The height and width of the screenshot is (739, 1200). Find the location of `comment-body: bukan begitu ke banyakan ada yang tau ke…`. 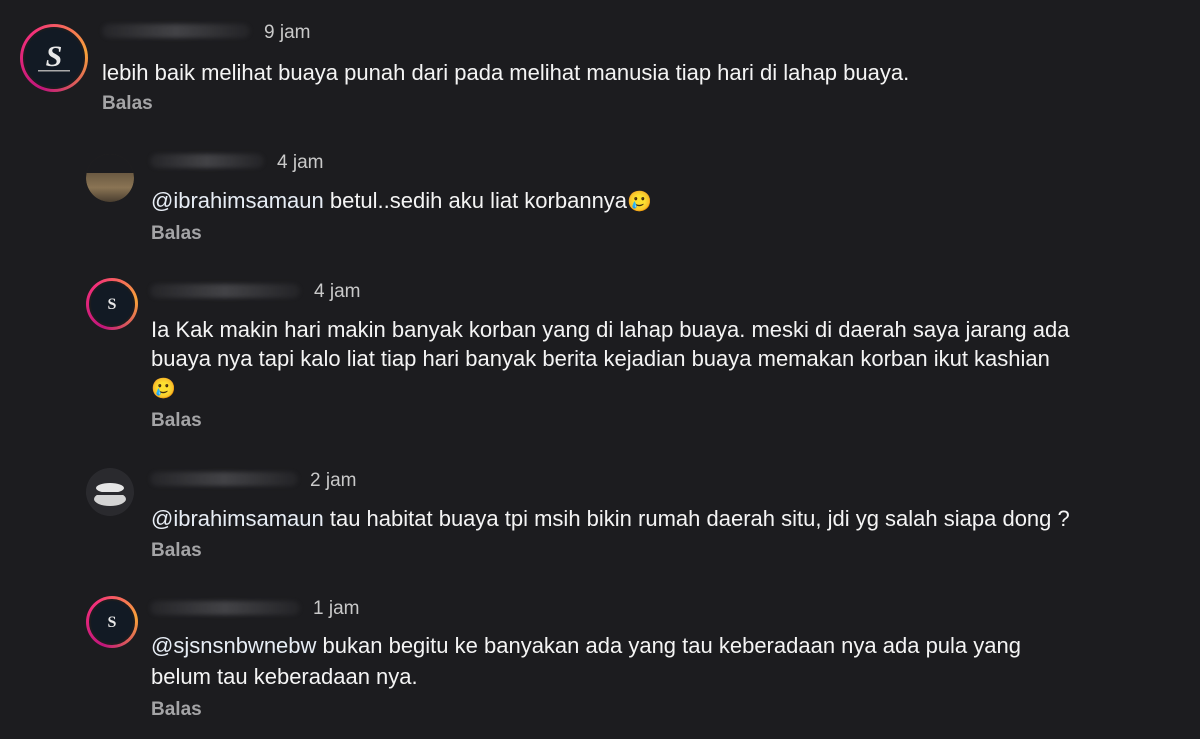

comment-body: bukan begitu ke banyakan ada yang tau ke… is located at coordinates (668, 645).